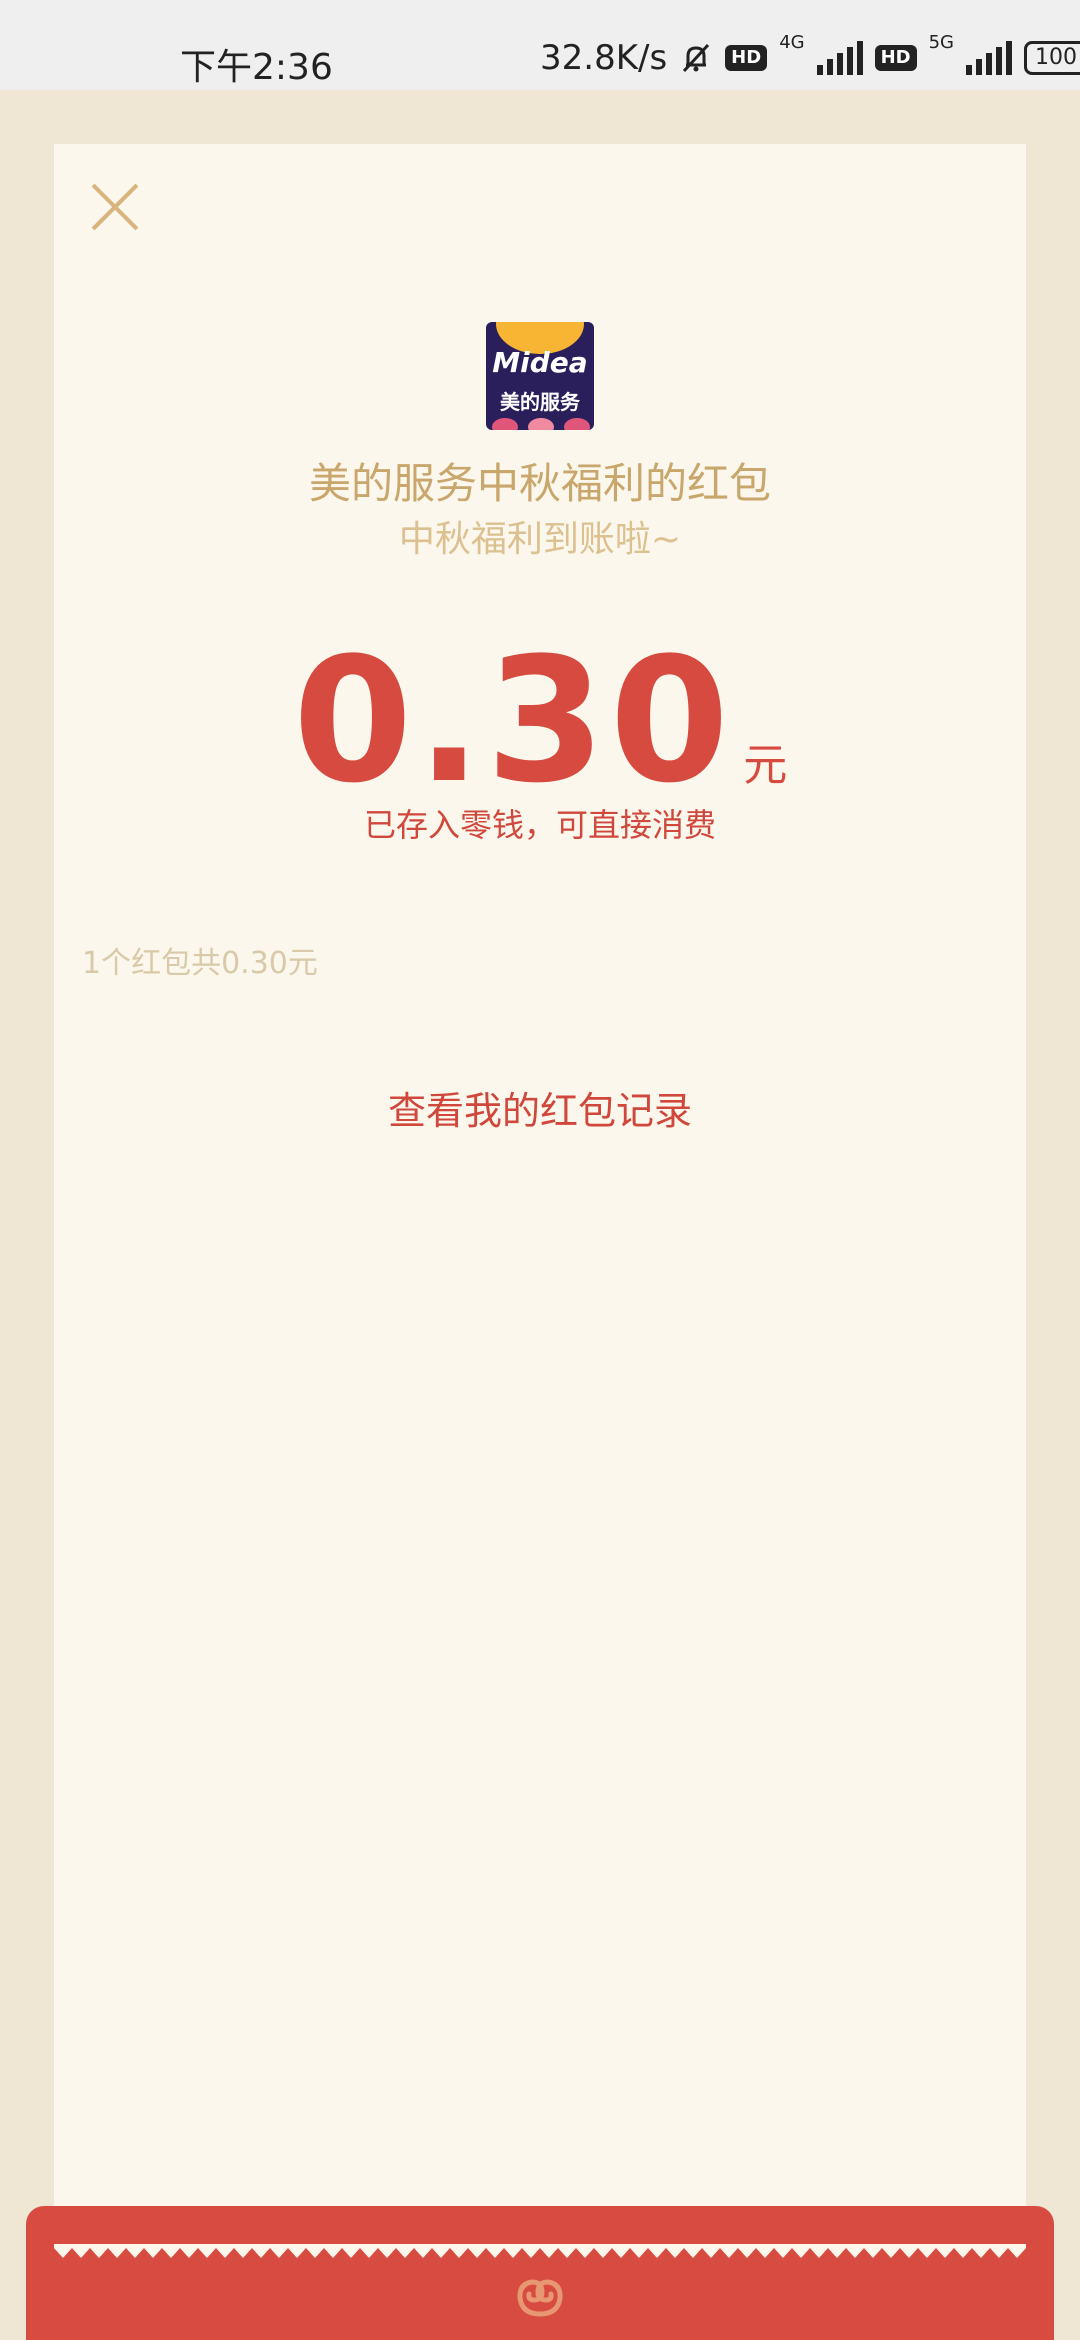 This screenshot has height=2340, width=1080. I want to click on hd-badge: HD, so click(746, 58).